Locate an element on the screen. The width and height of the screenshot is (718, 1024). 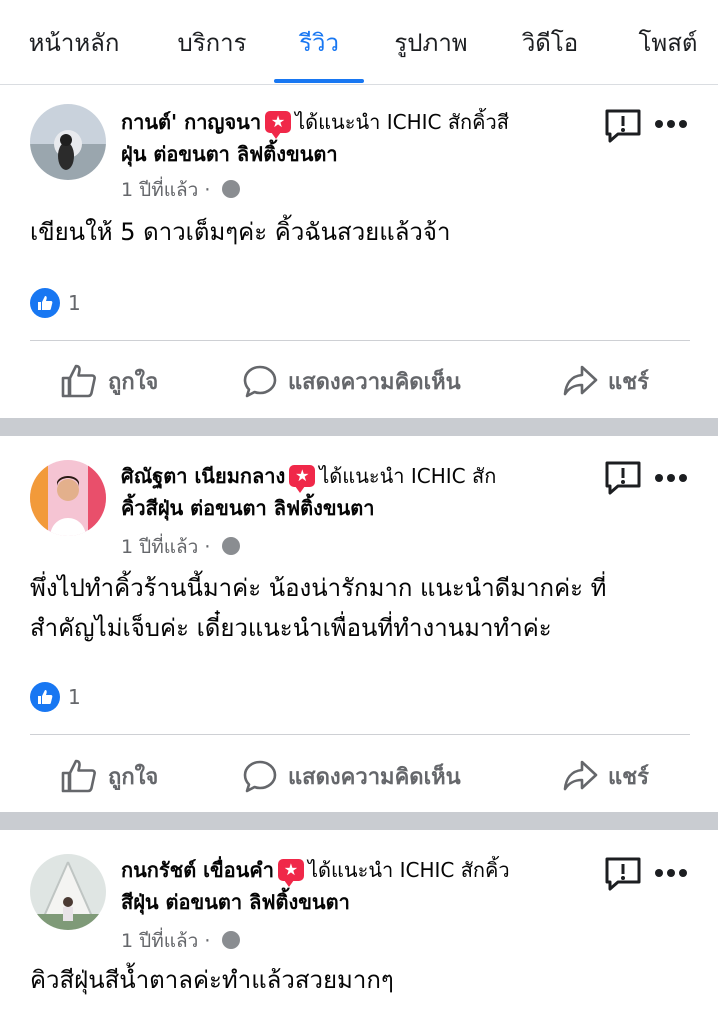
active-tab-indicator is located at coordinates (319, 81).